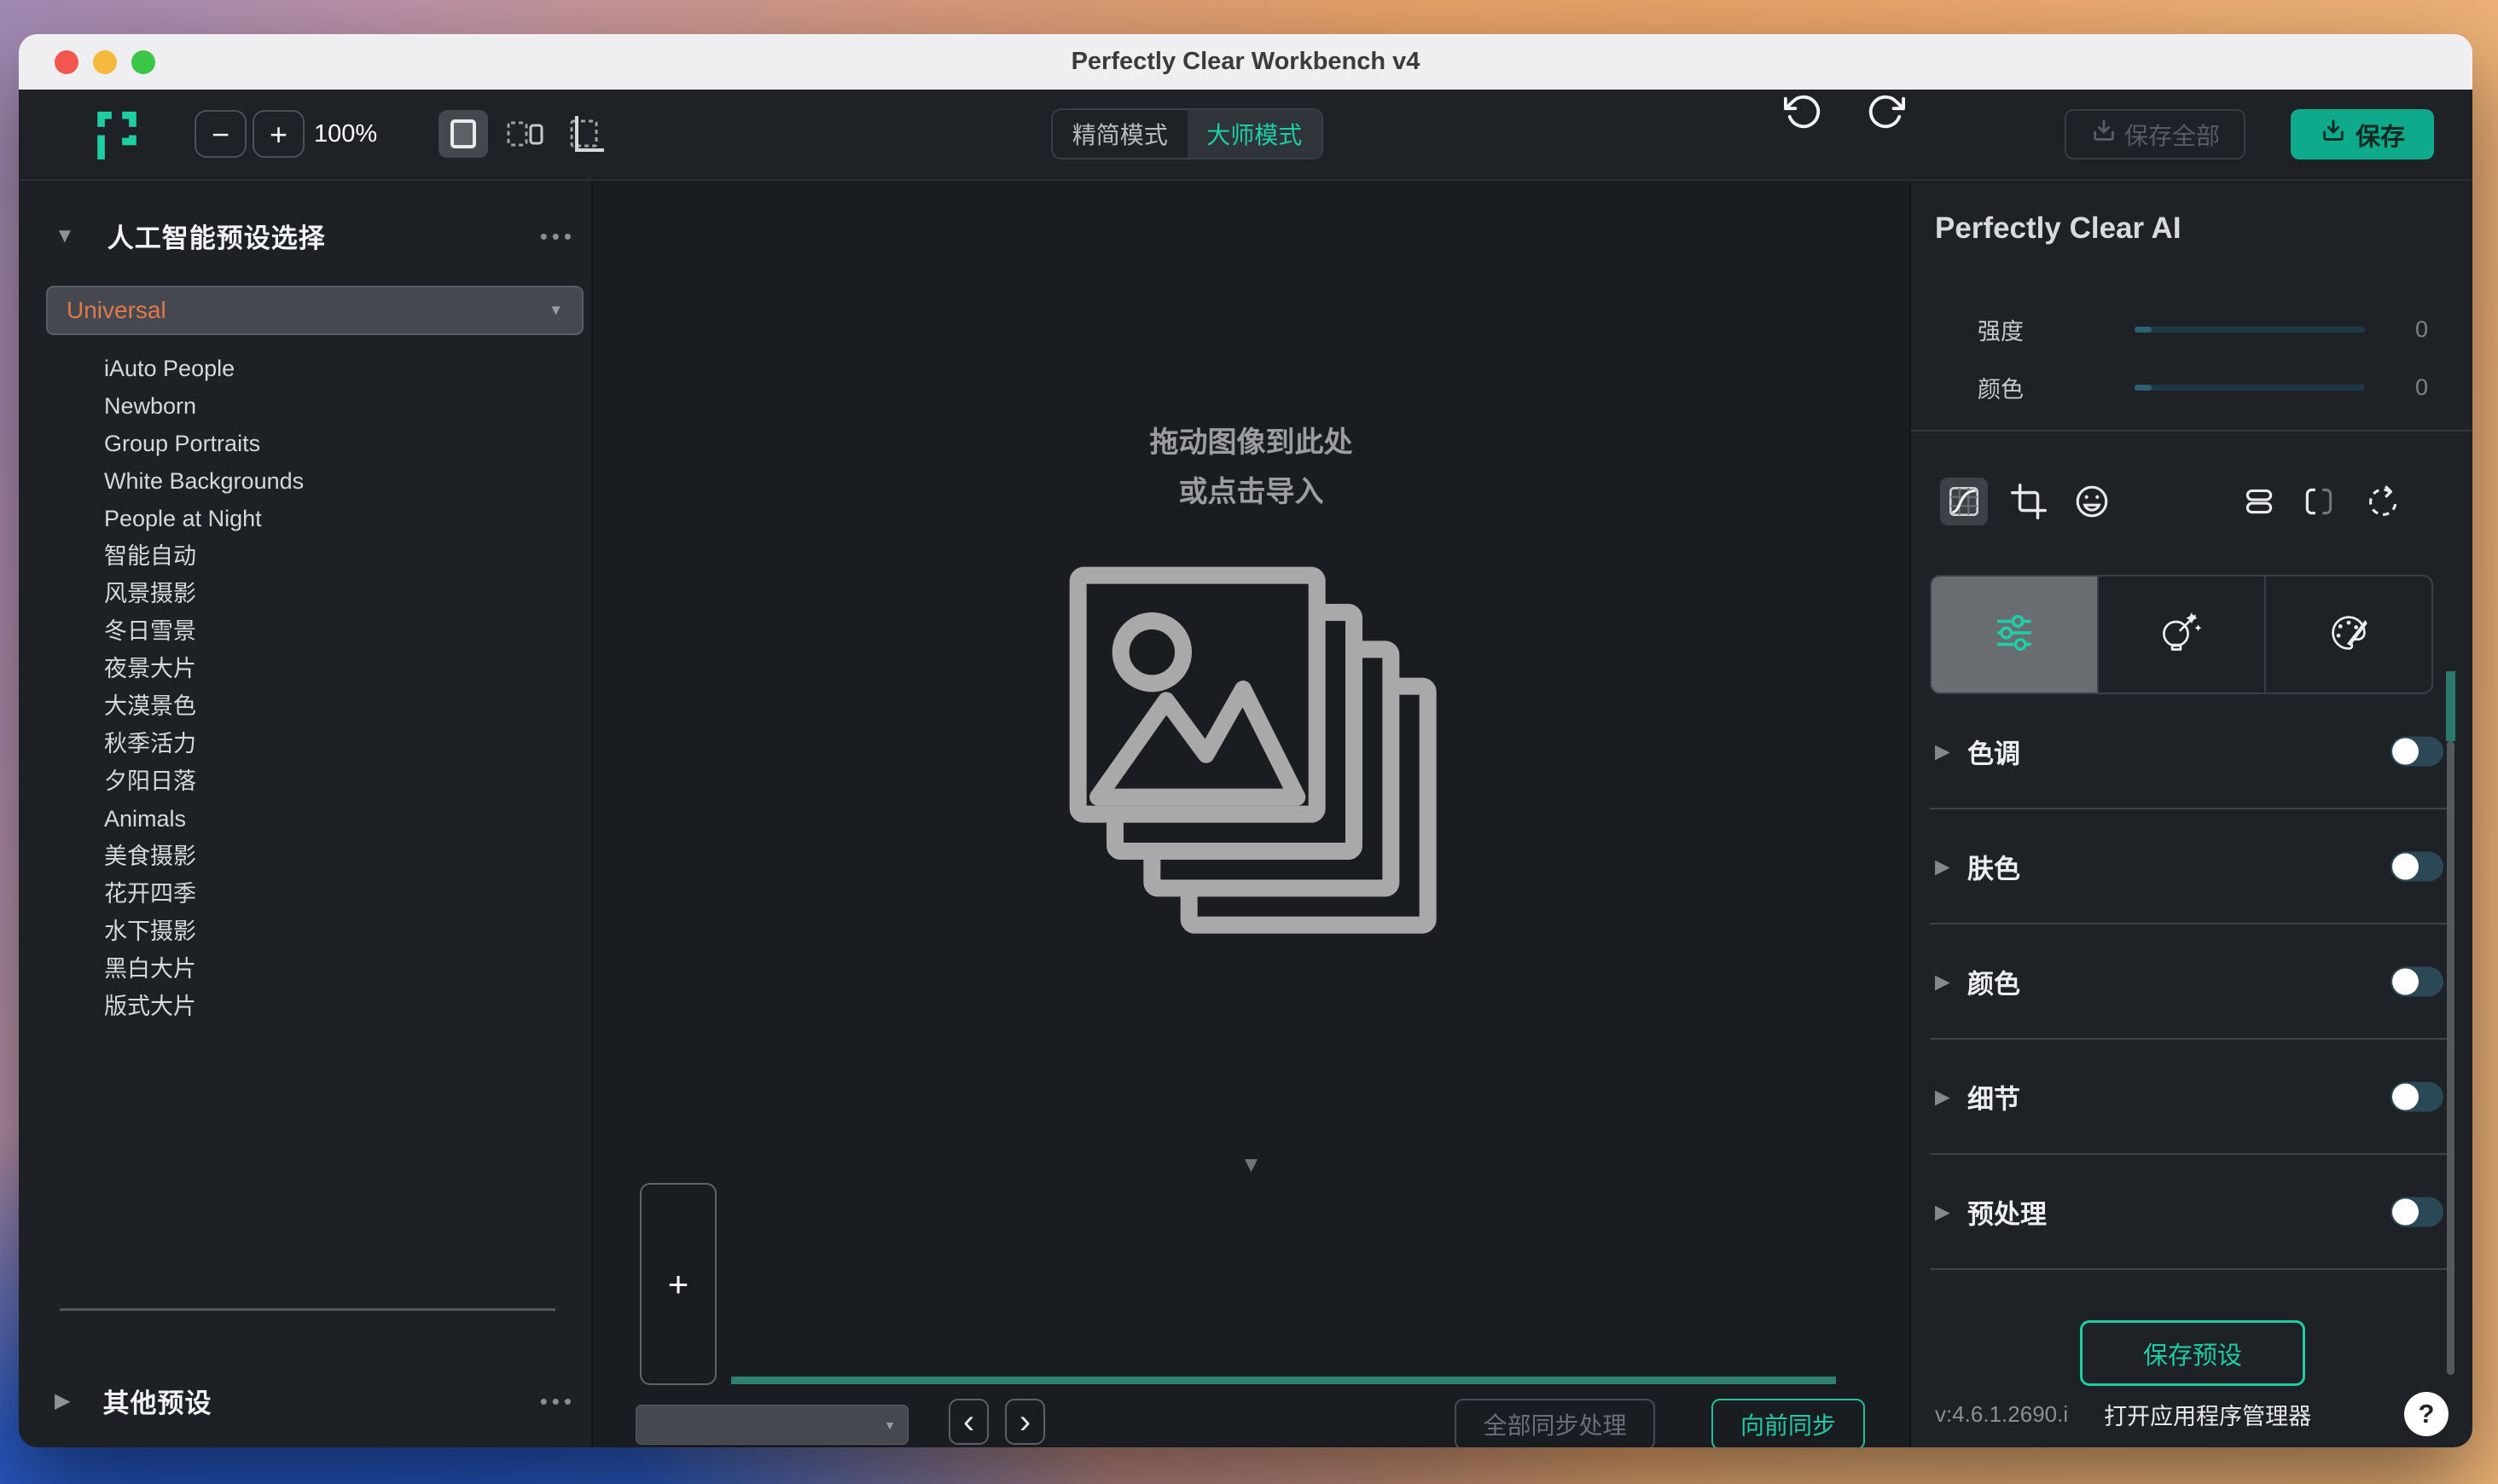 This screenshot has height=1484, width=2498. Describe the element at coordinates (315, 310) in the screenshot. I see `preset-group-dropdown: Universal ▼` at that location.